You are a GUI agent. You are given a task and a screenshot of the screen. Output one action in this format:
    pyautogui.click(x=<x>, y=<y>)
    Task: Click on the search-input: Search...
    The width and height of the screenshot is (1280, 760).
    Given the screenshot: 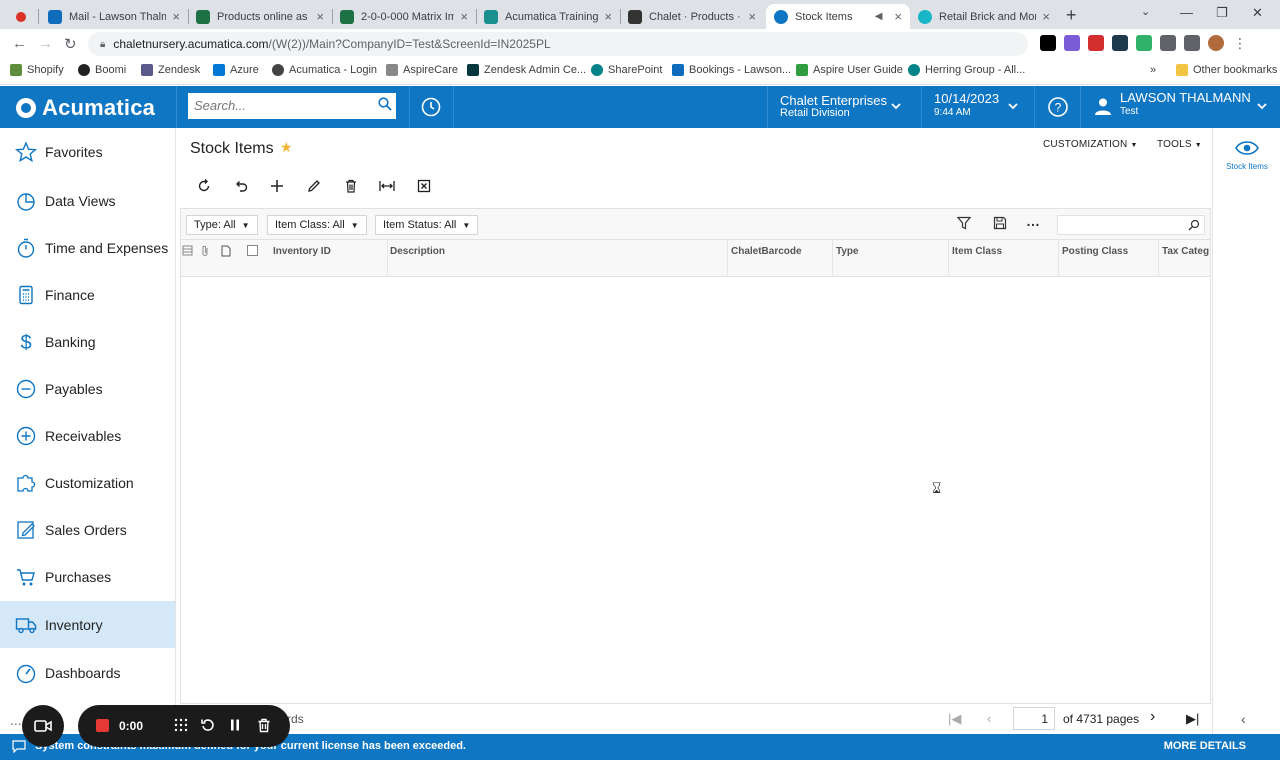 What is the action you would take?
    pyautogui.click(x=292, y=106)
    